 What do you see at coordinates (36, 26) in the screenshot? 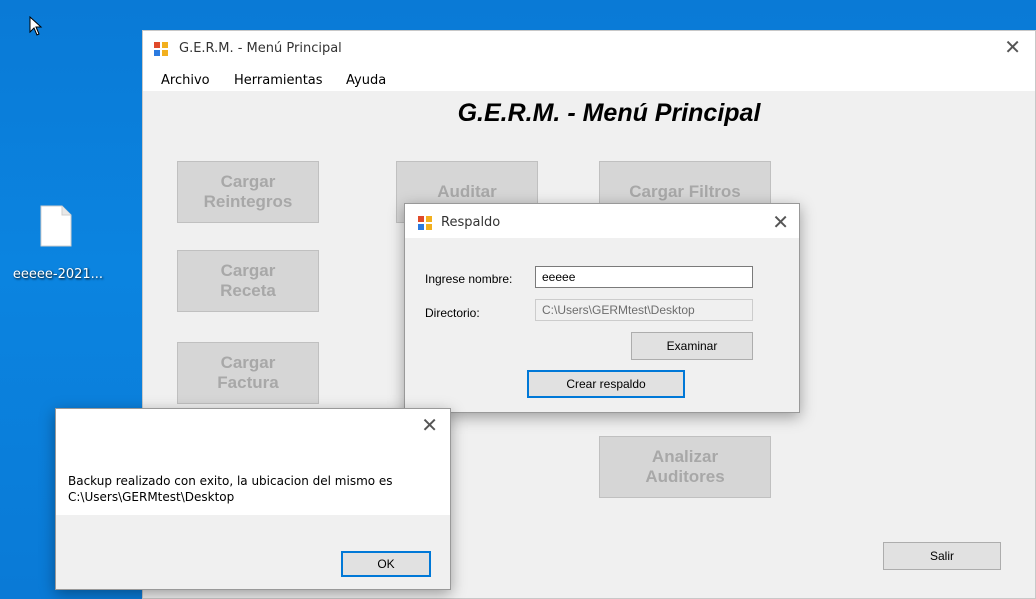
I see `mouse-cursor-icon` at bounding box center [36, 26].